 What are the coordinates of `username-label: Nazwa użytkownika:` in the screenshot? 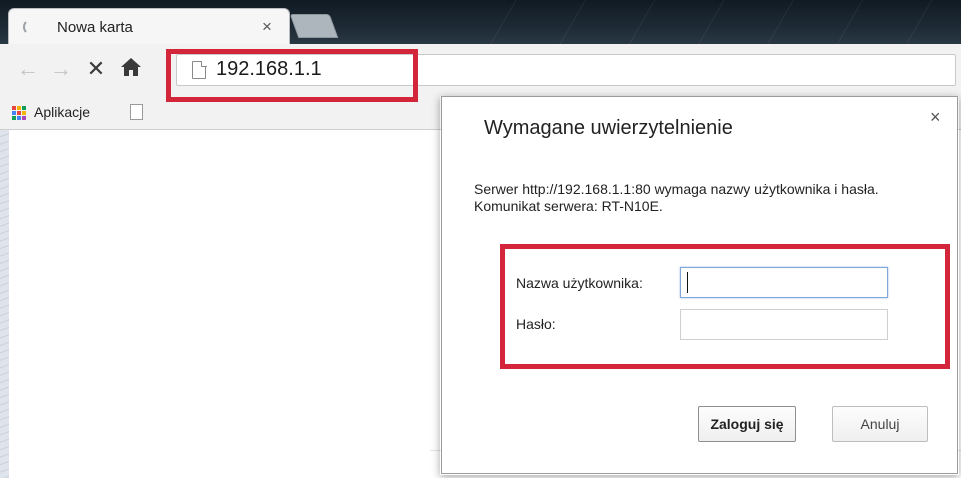 It's located at (579, 283).